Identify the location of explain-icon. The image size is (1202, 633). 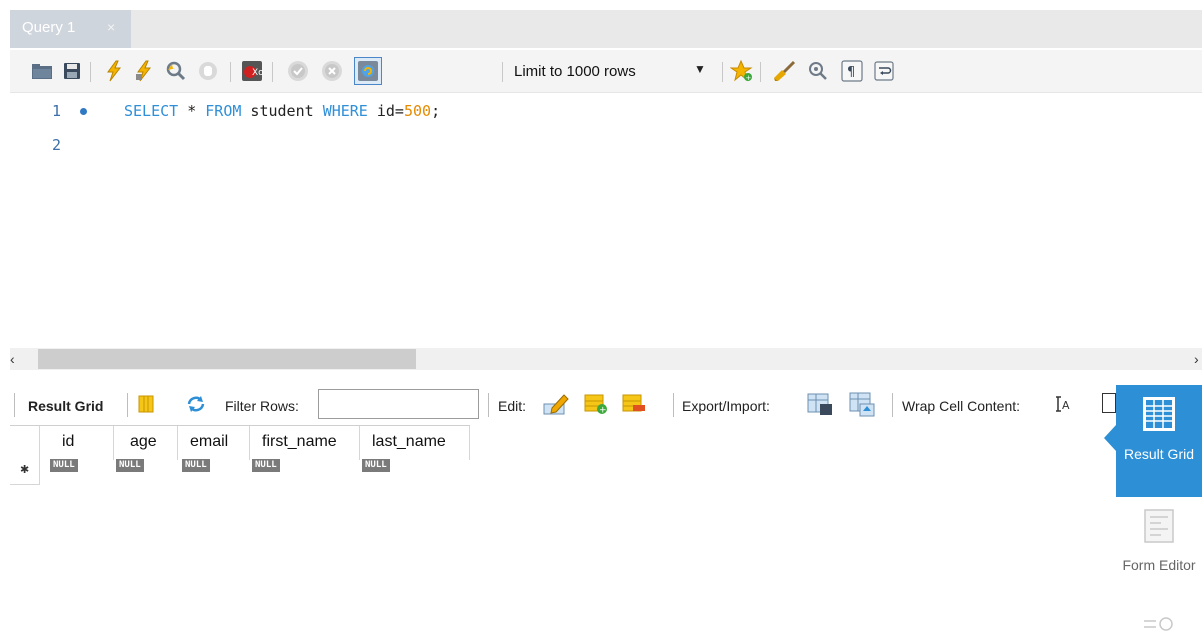
(176, 71).